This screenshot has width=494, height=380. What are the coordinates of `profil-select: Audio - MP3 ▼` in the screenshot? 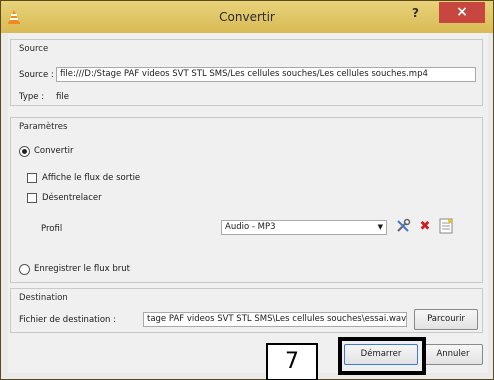 It's located at (304, 227).